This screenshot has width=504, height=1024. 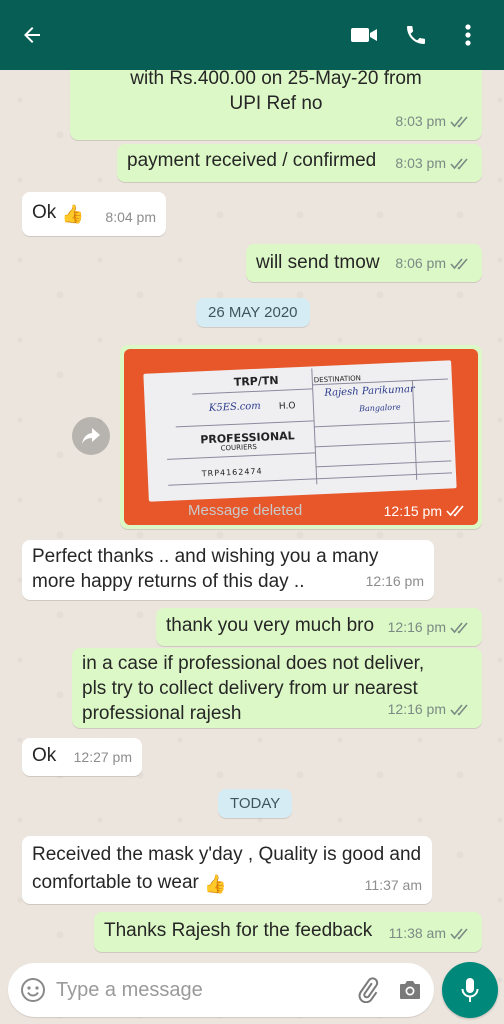 I want to click on forward-share-icon, so click(x=91, y=436).